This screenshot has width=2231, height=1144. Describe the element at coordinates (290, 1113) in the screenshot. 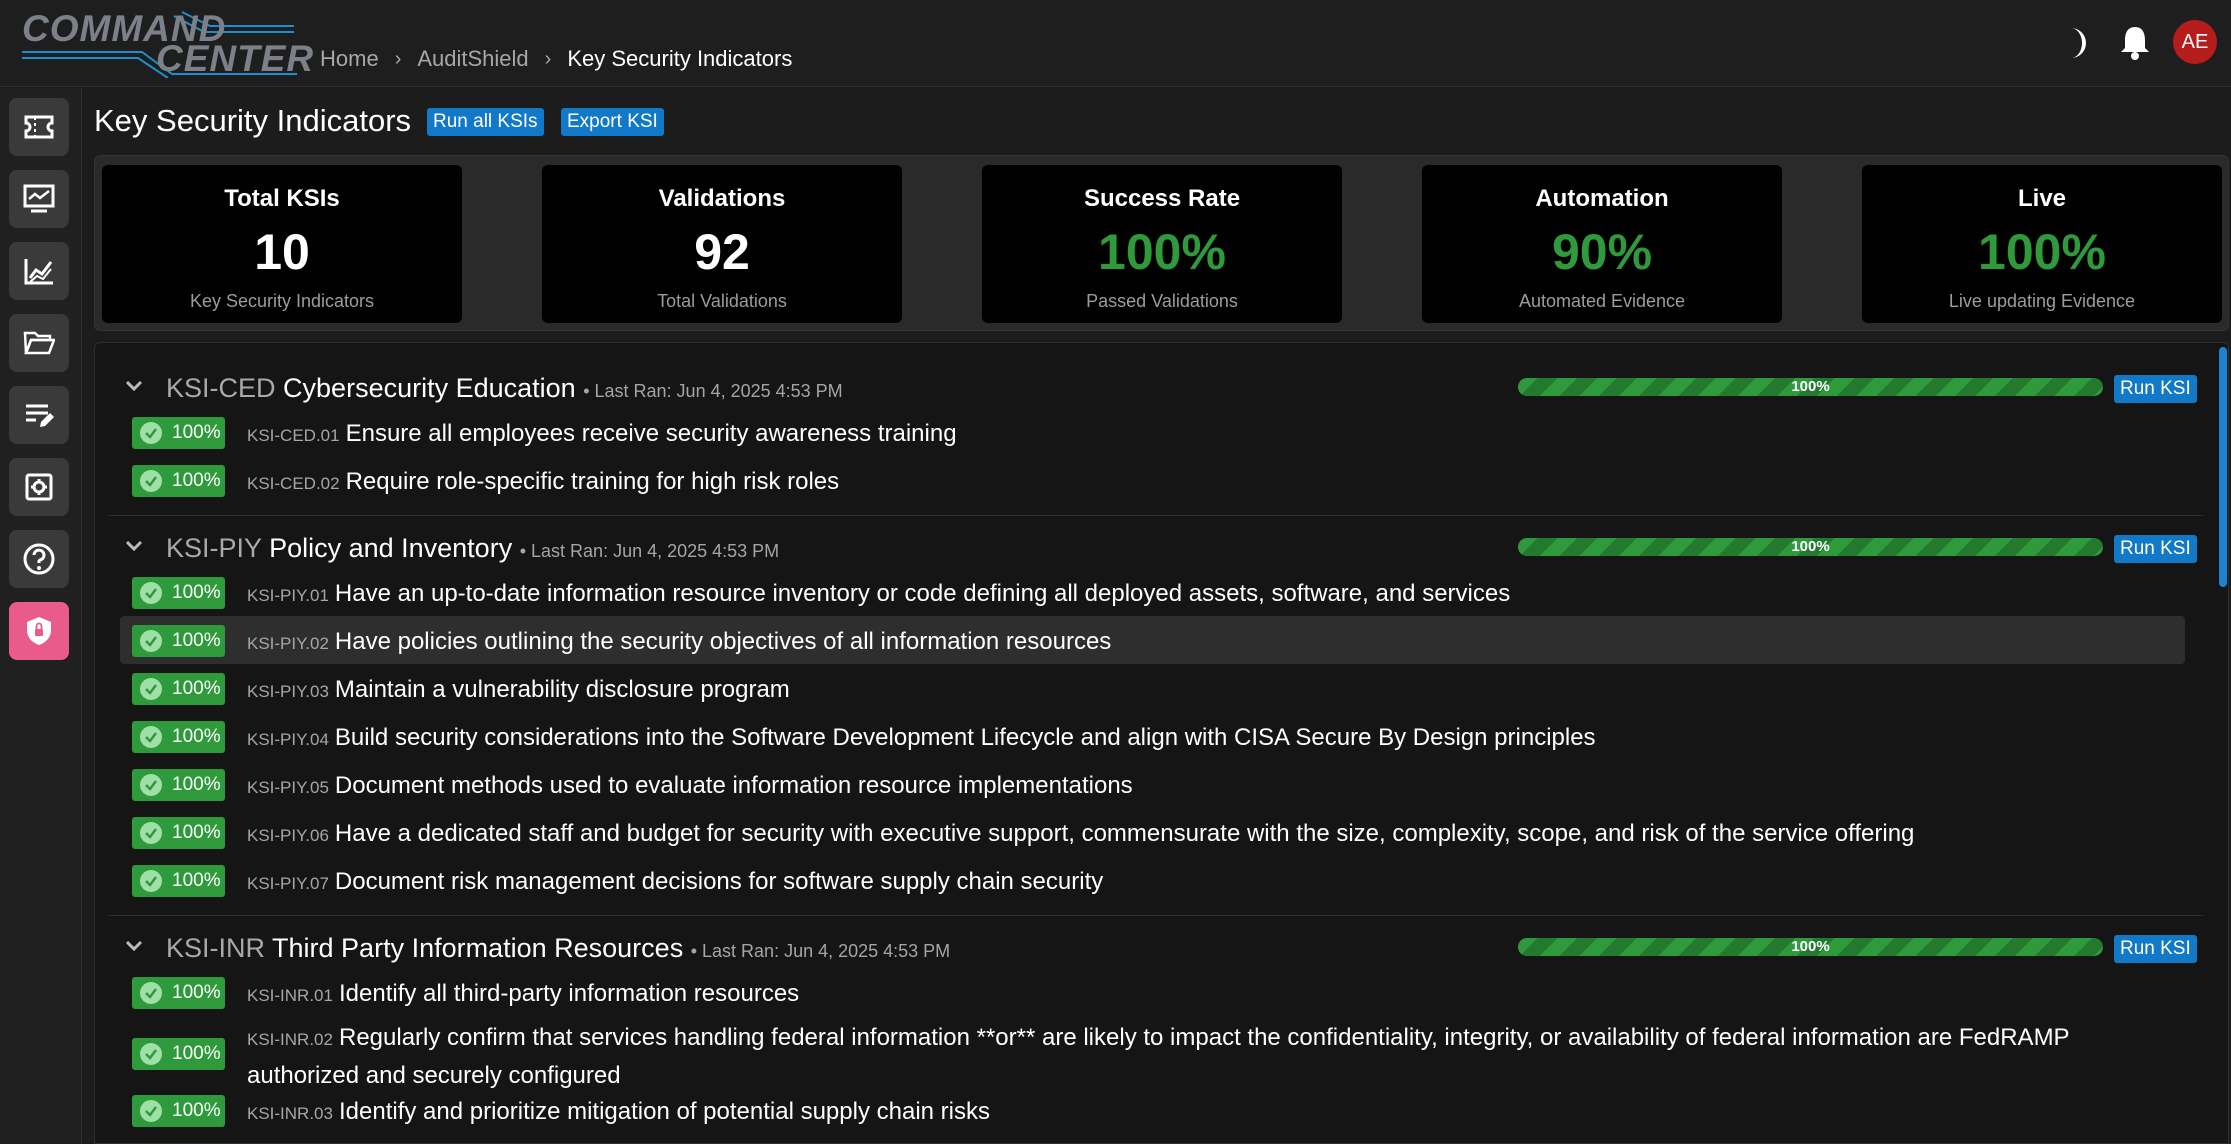

I see `ksi-item-code: KSI-INR.03` at that location.